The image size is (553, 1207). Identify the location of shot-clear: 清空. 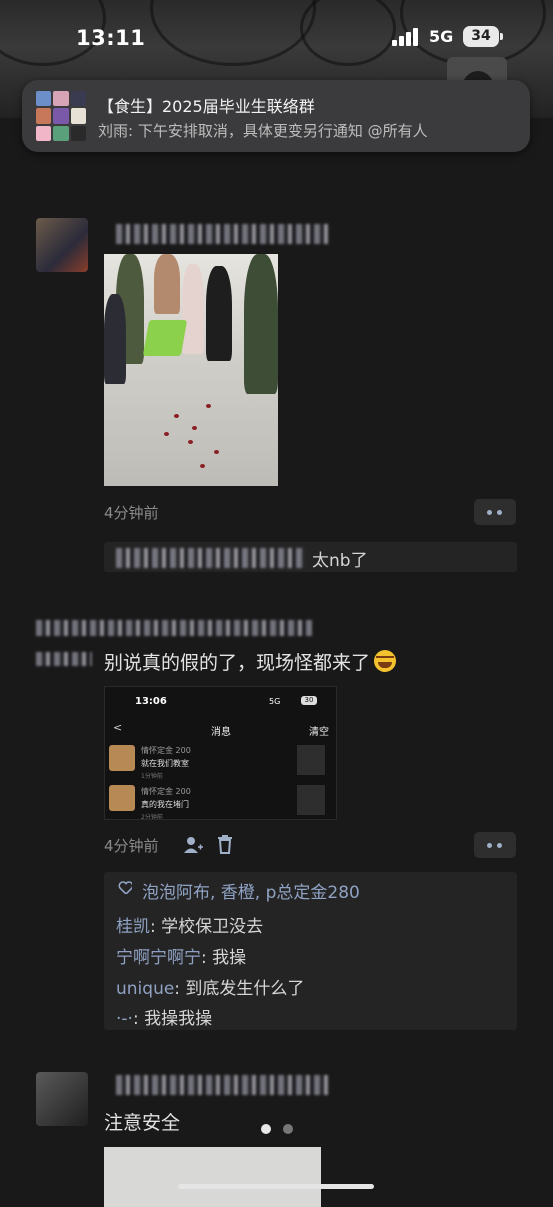
(319, 732).